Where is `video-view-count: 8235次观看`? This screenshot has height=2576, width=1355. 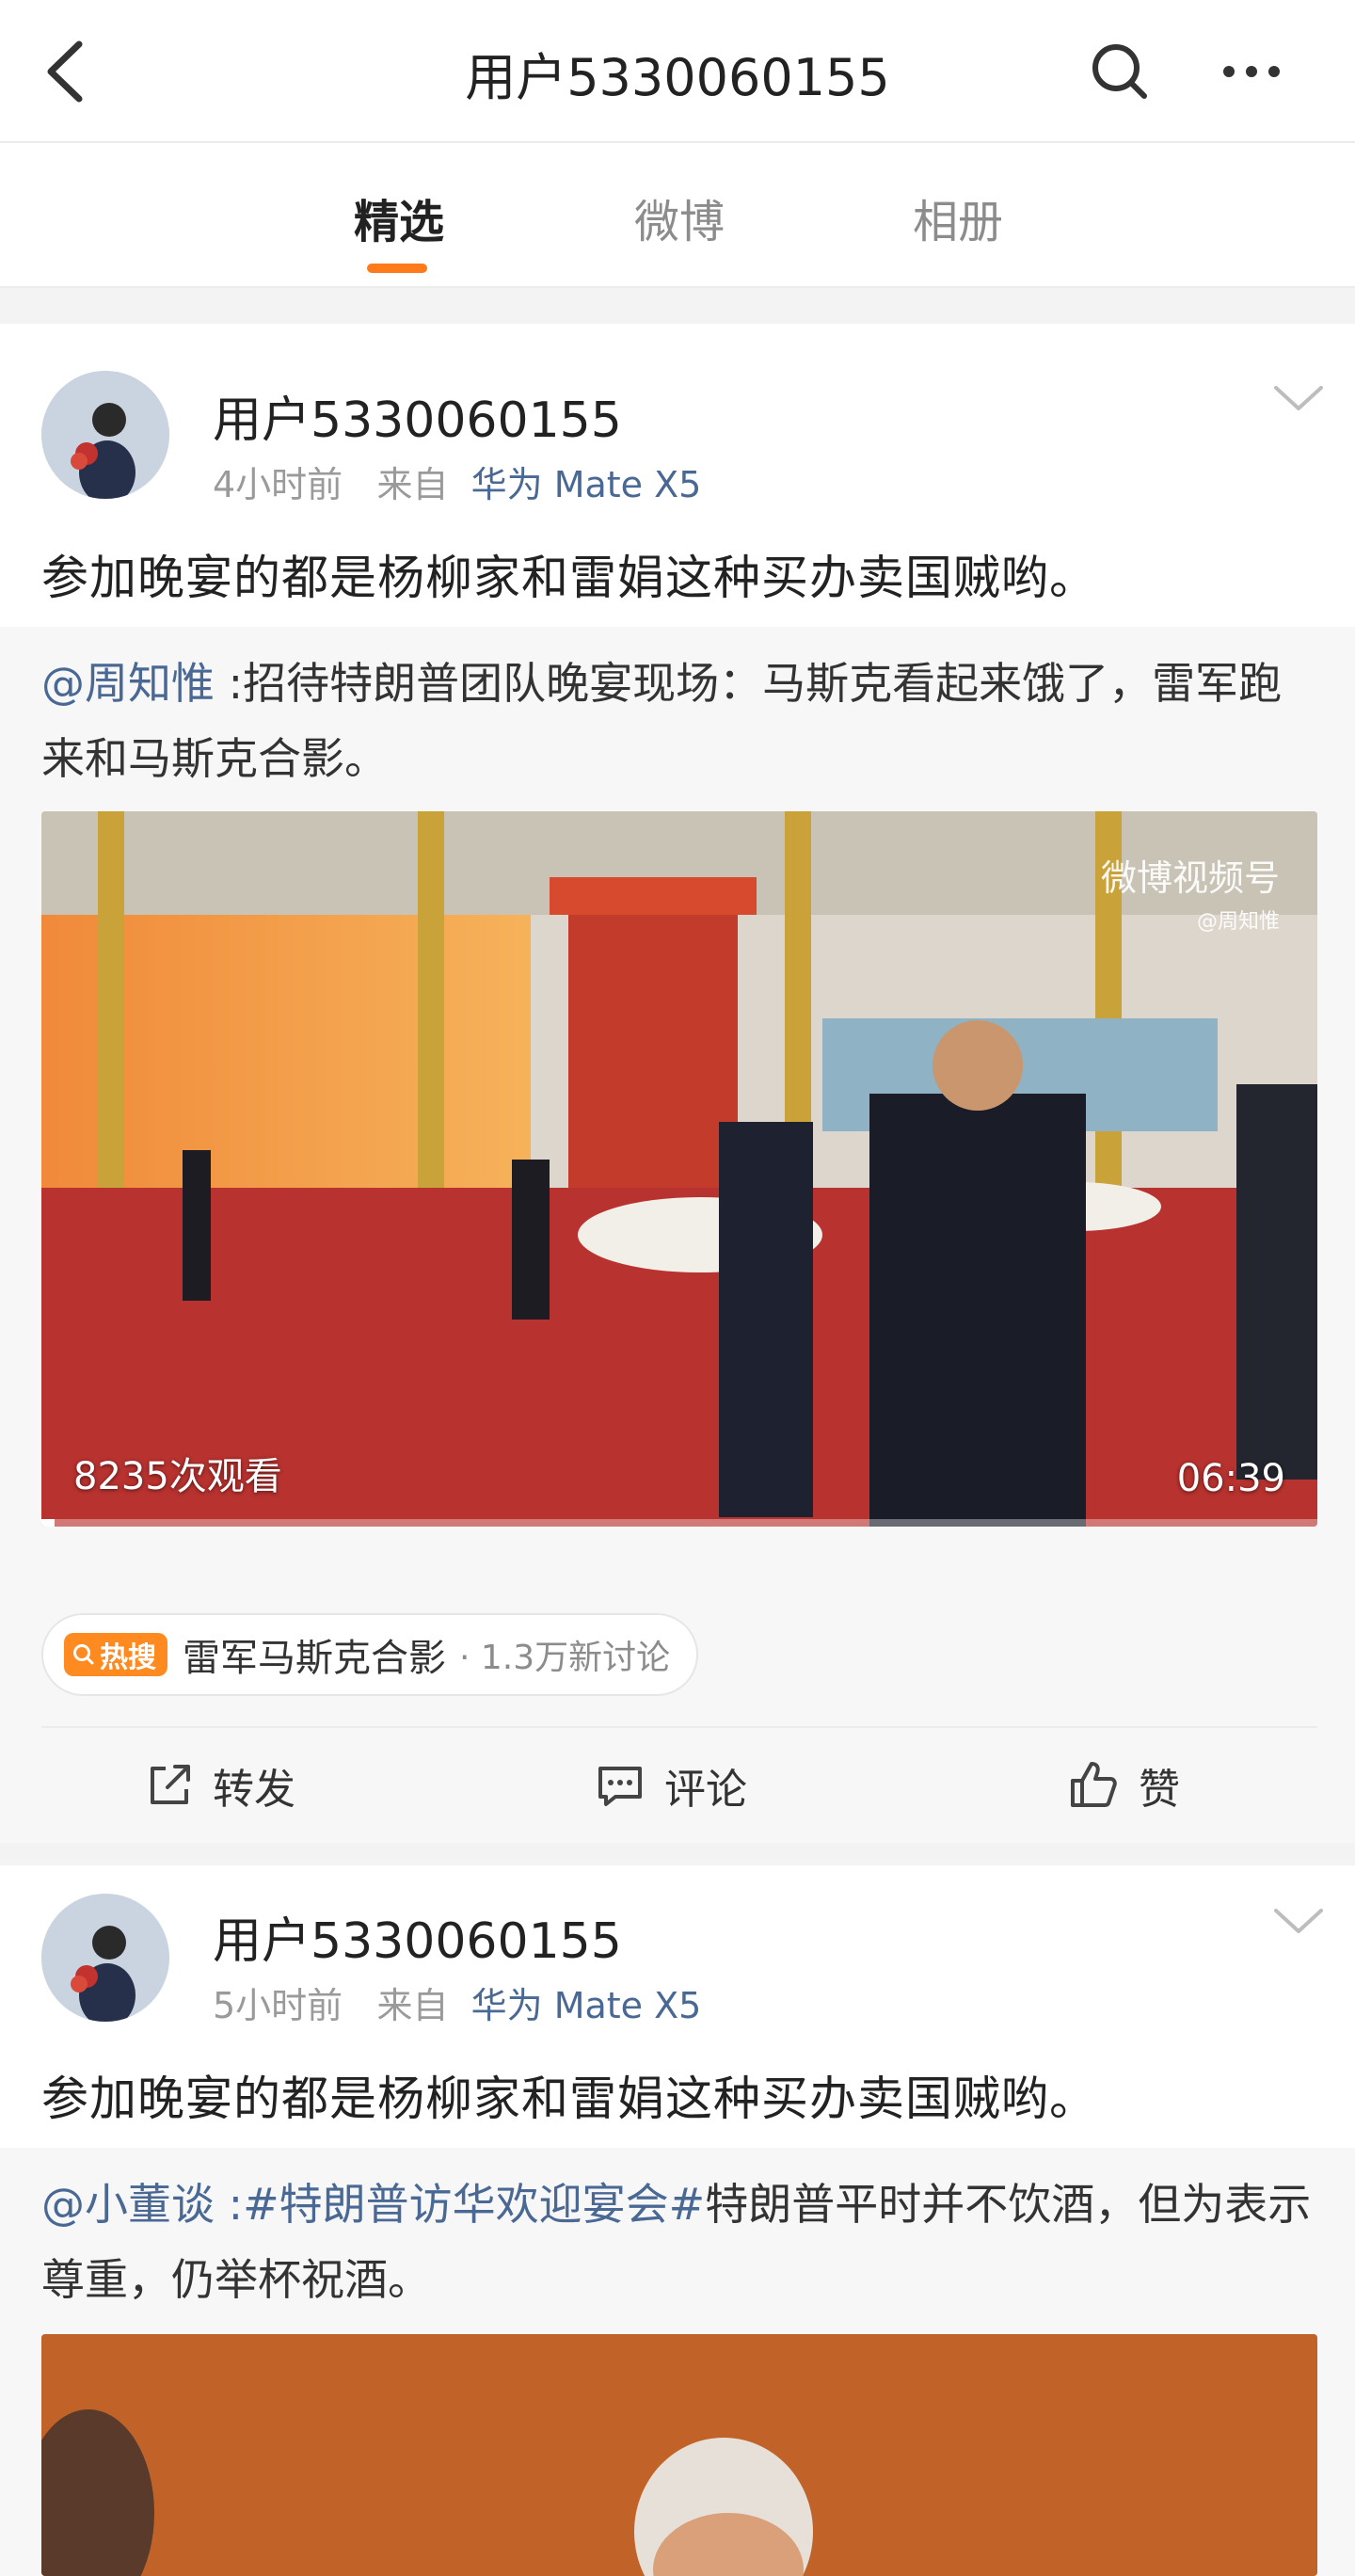
video-view-count: 8235次观看 is located at coordinates (177, 1476).